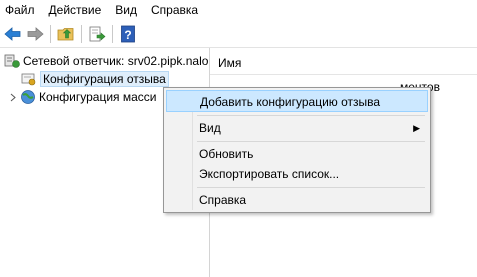 This screenshot has height=277, width=477. What do you see at coordinates (29, 79) in the screenshot?
I see `certificate-config-icon` at bounding box center [29, 79].